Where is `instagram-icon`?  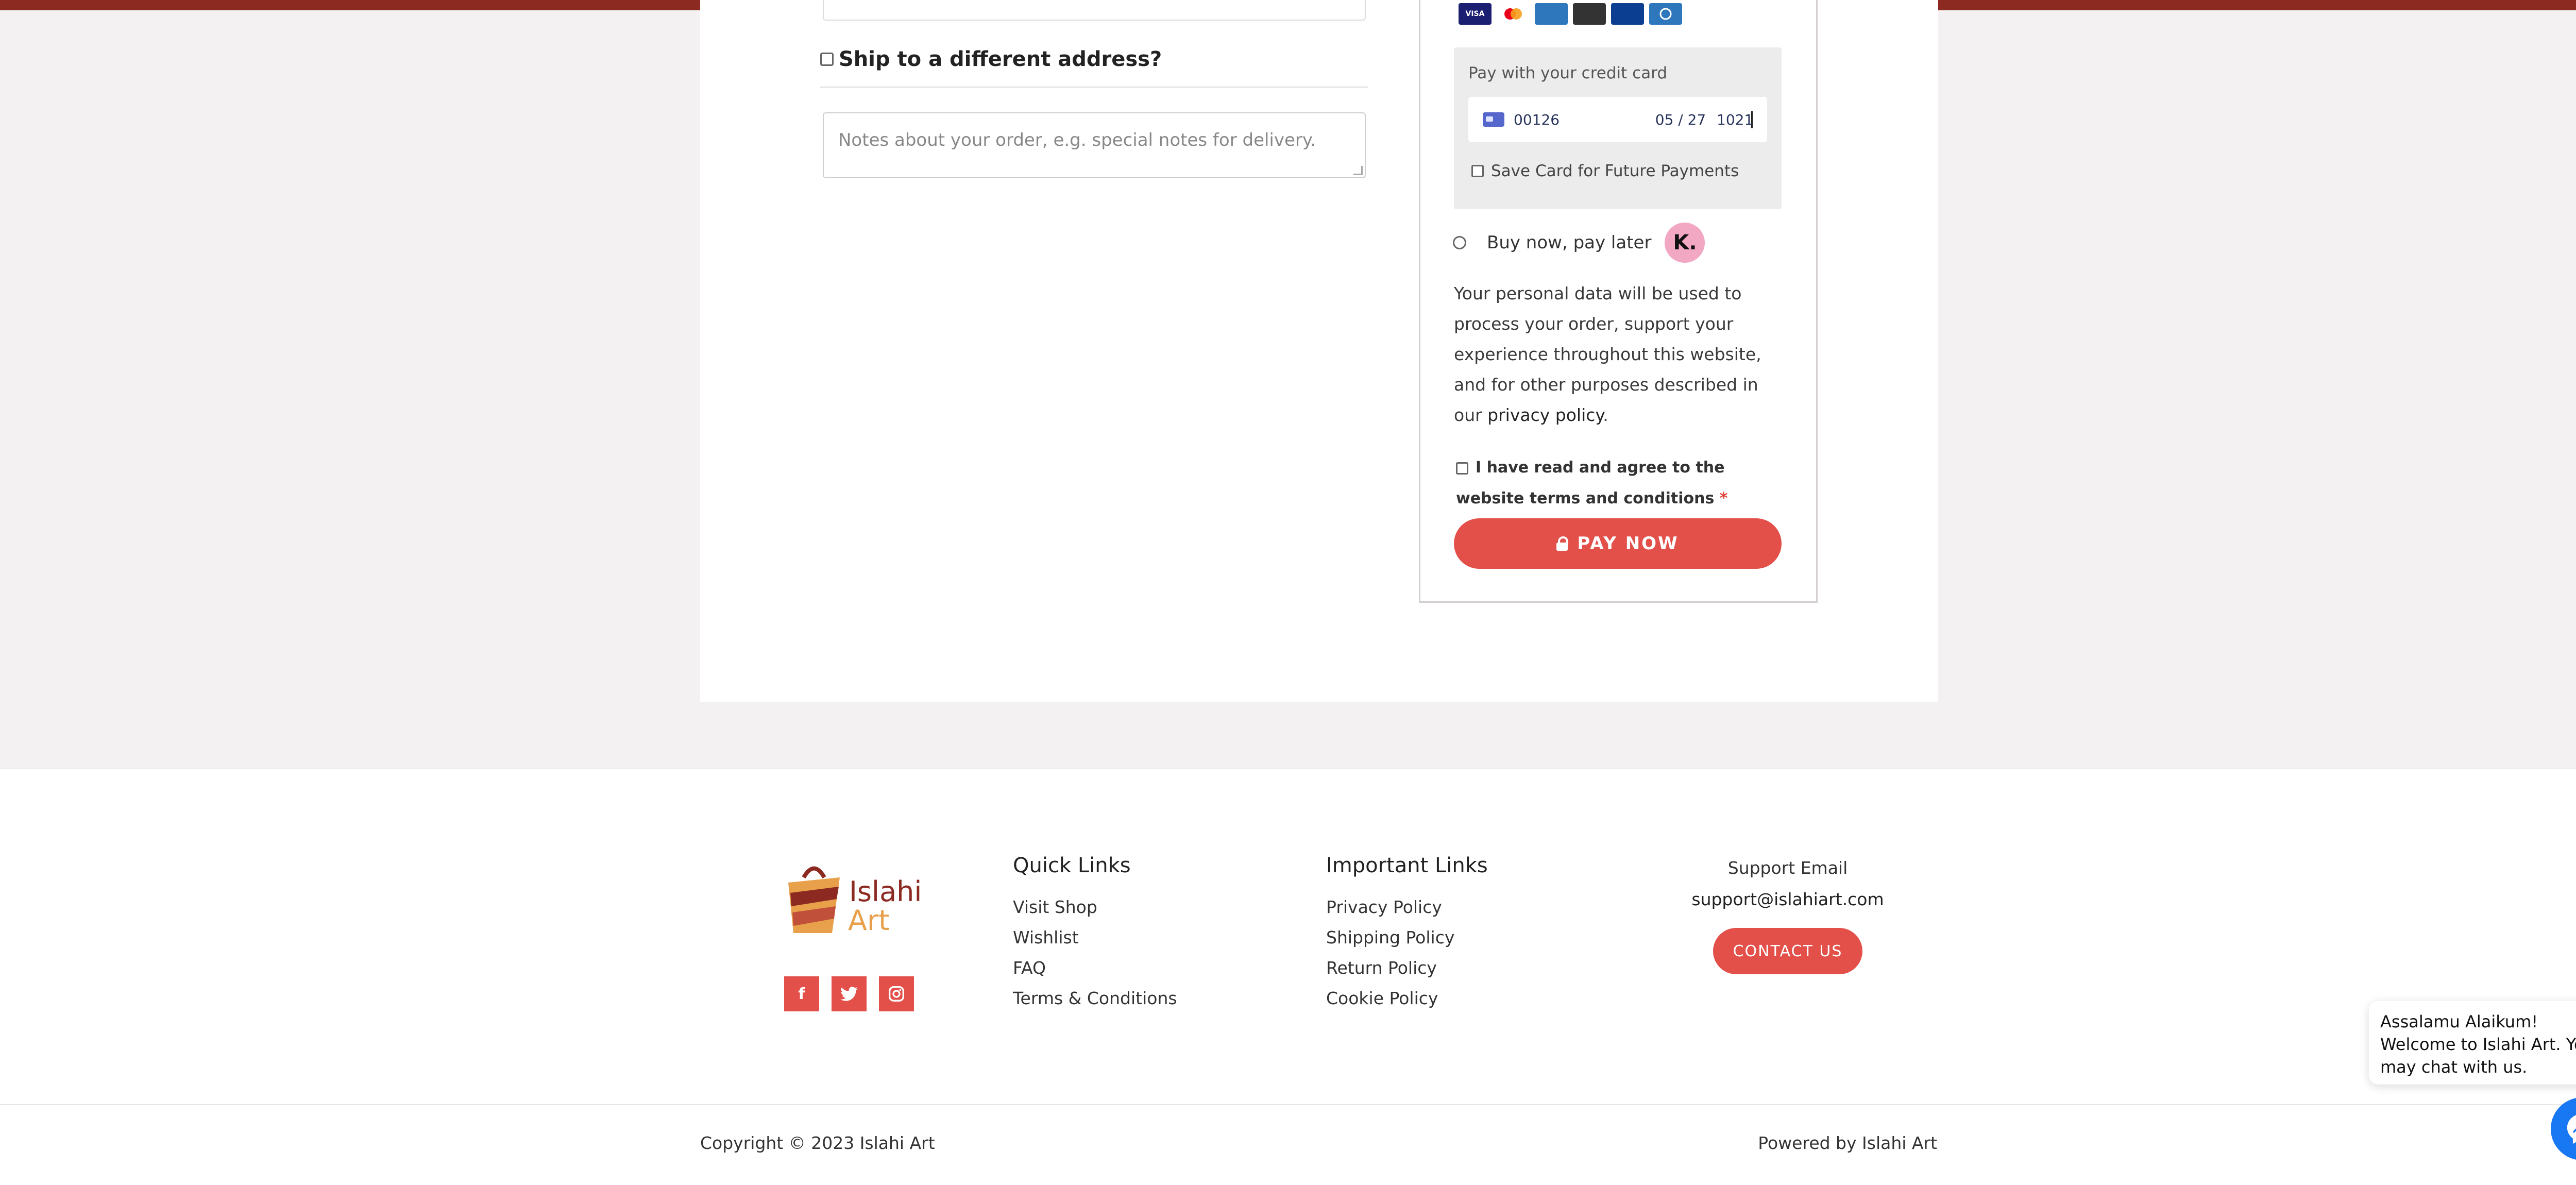 instagram-icon is located at coordinates (896, 994).